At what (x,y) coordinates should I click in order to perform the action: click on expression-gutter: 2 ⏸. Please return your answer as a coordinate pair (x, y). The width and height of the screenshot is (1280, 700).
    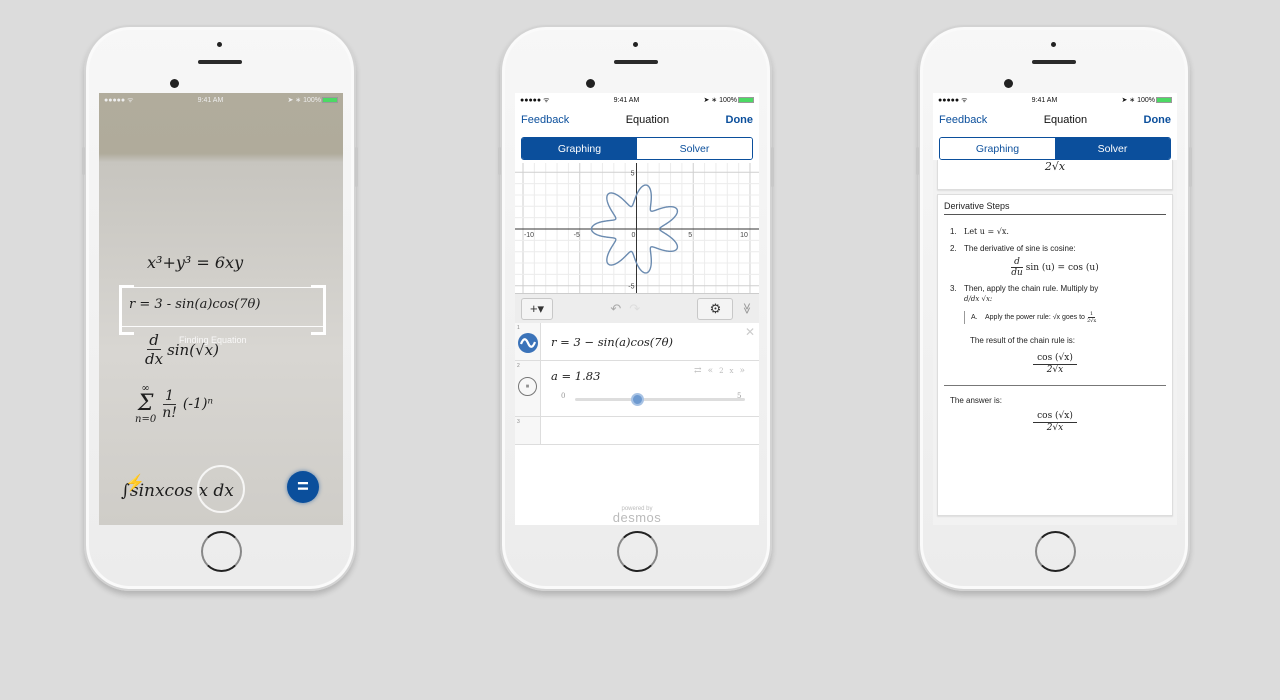
    Looking at the image, I should click on (528, 388).